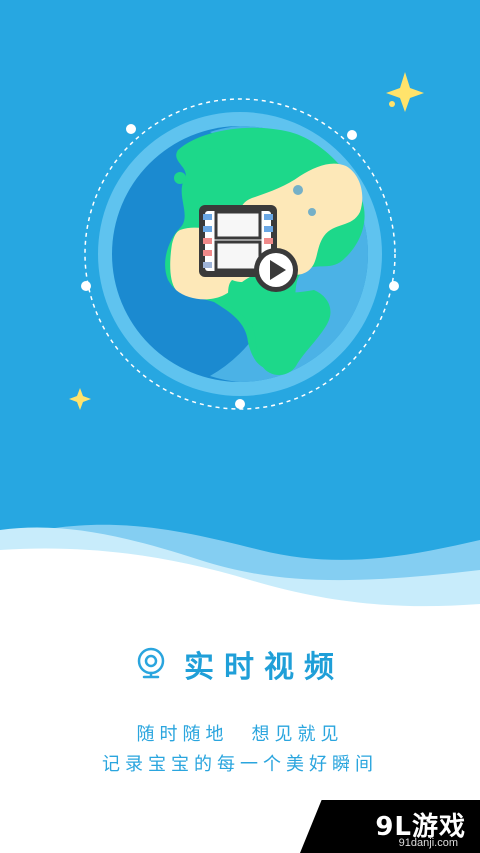 The image size is (480, 853). I want to click on feature-title: 实时视频, so click(240, 664).